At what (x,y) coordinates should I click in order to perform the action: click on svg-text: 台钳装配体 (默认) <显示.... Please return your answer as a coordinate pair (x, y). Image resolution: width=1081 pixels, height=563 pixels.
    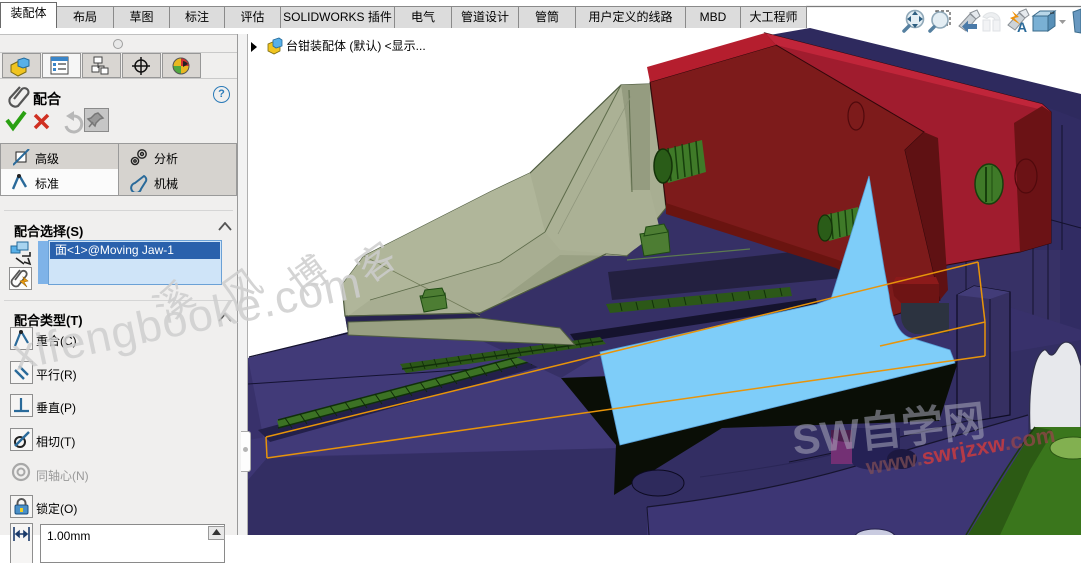
    Looking at the image, I should click on (356, 45).